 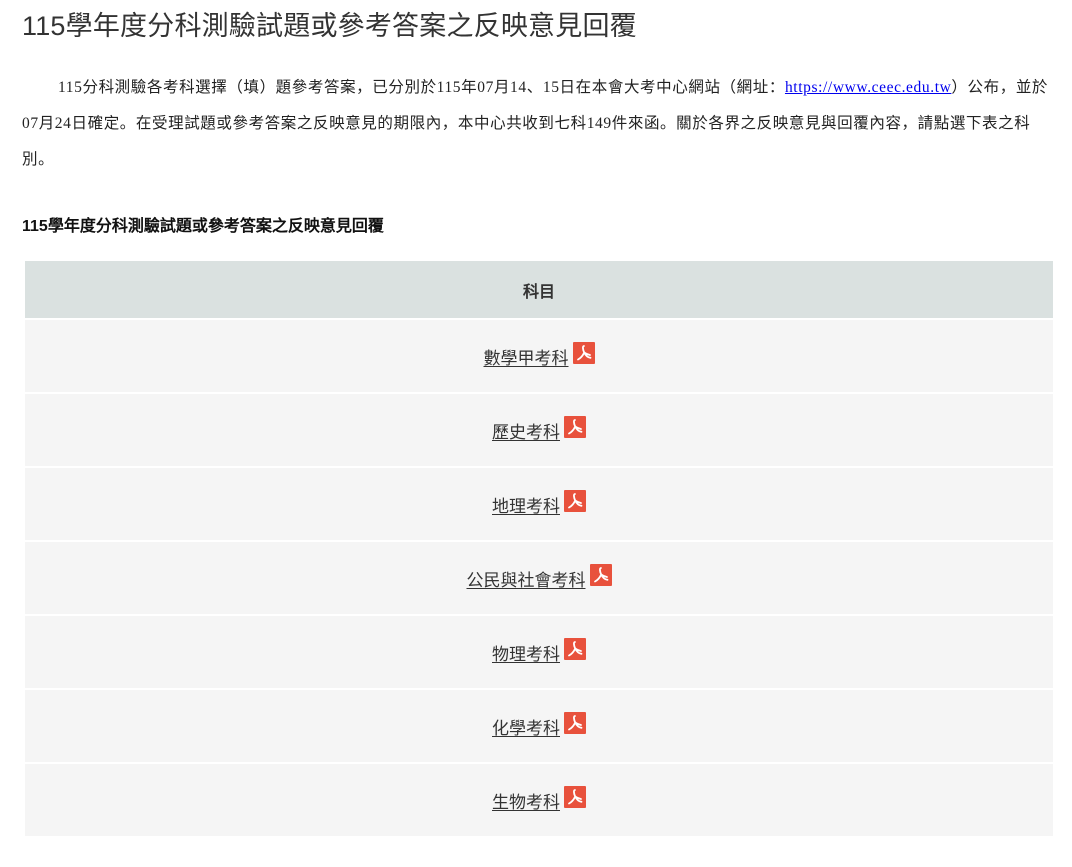 I want to click on subject-link-physics: 物理考科, so click(x=539, y=651).